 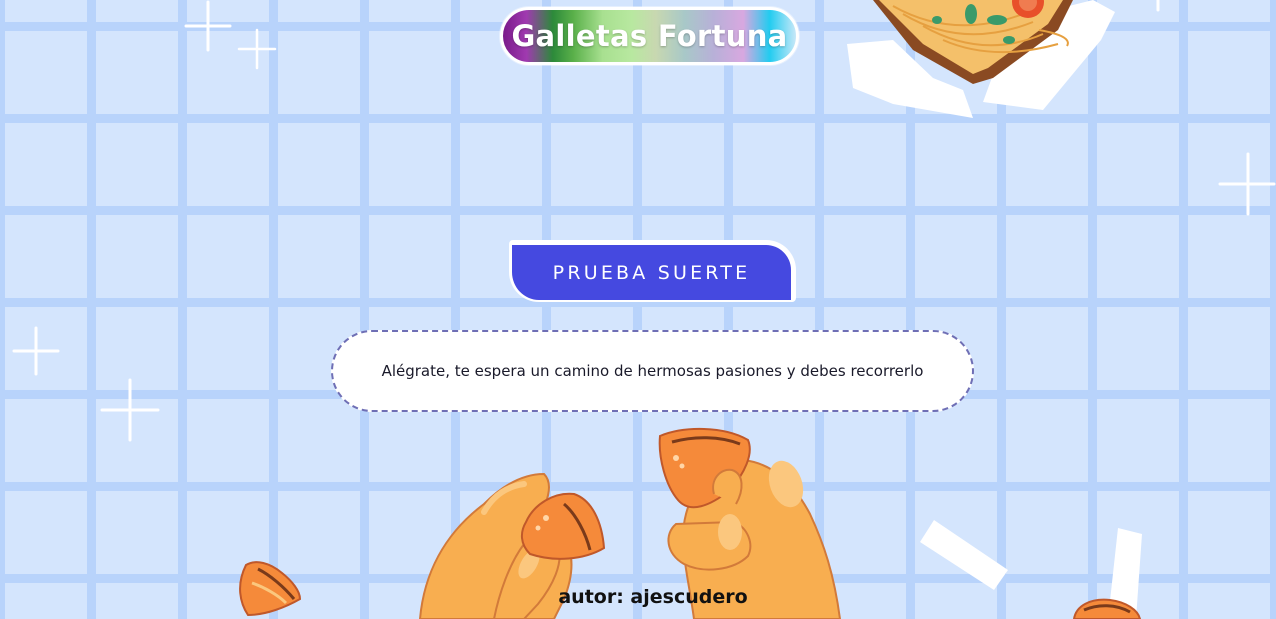 I want to click on author-footer: autor: ajescudero, so click(x=638, y=597).